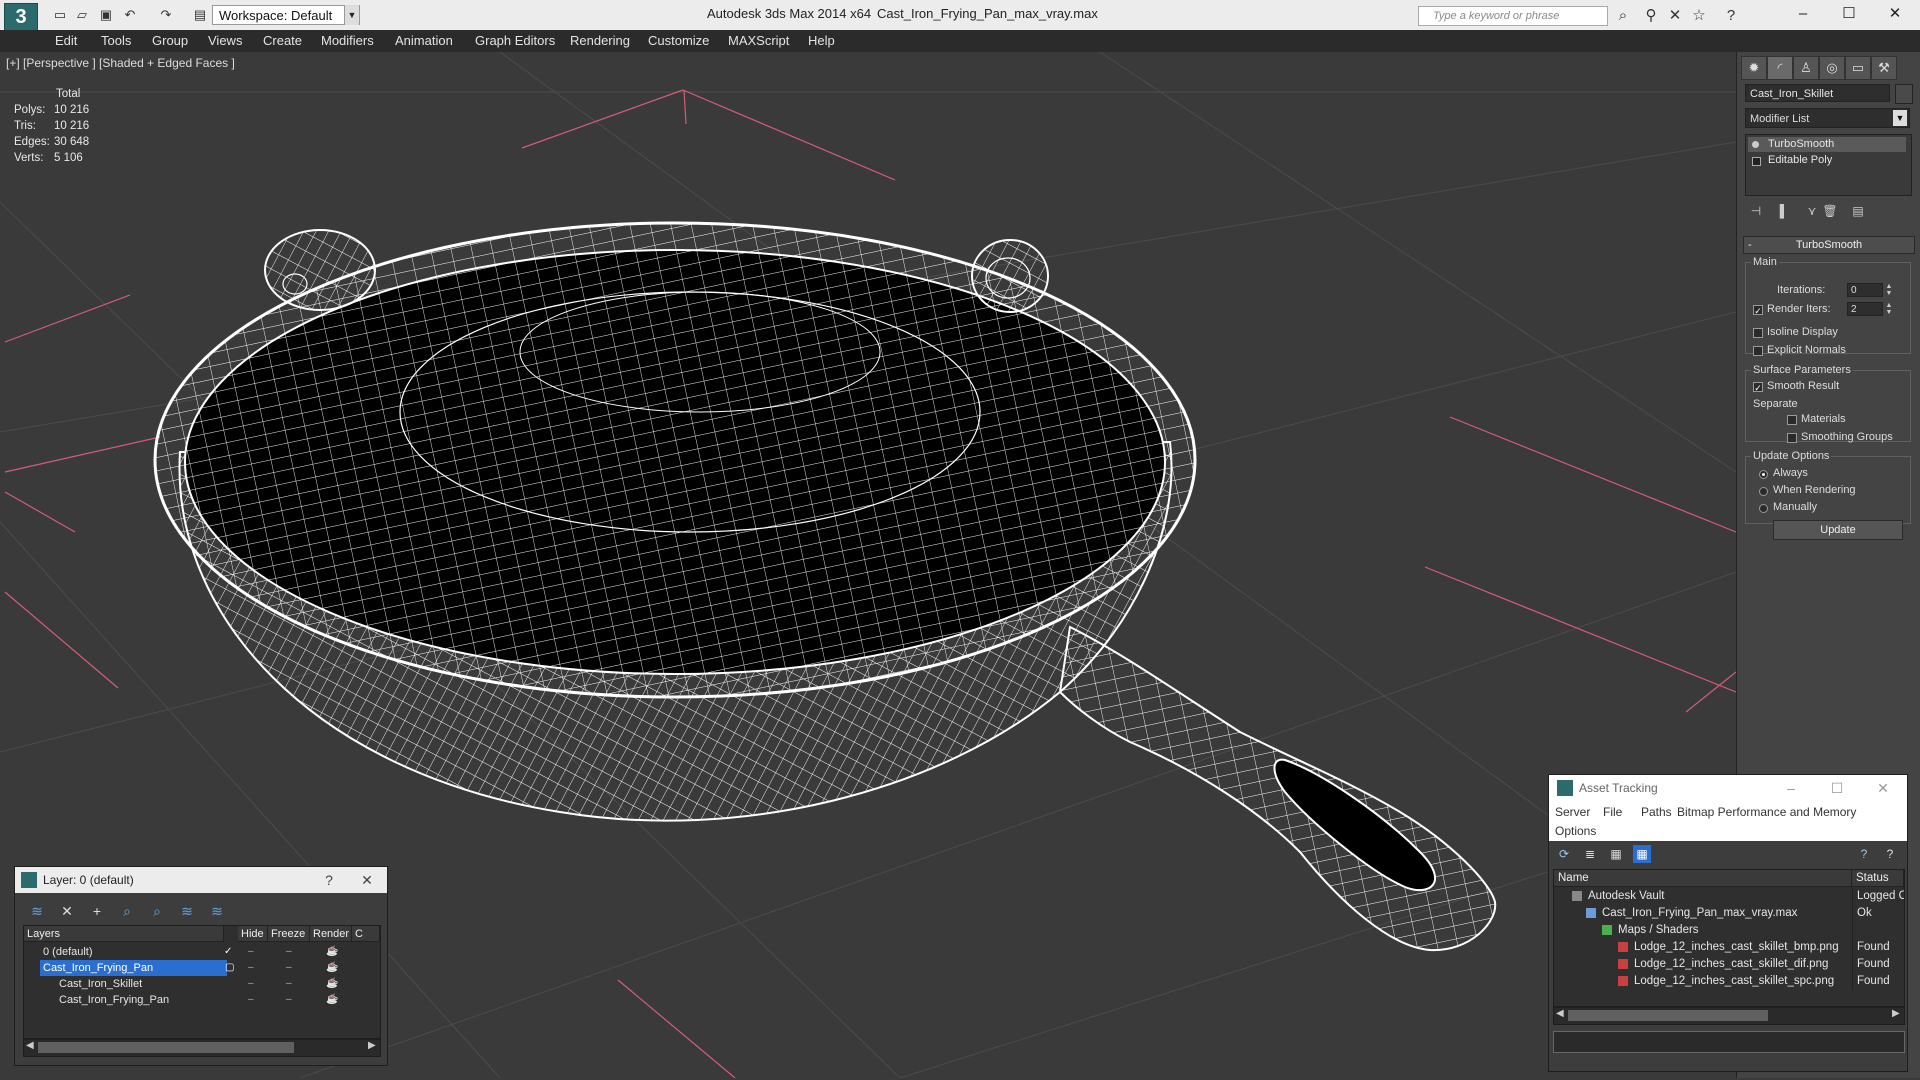 Image resolution: width=1920 pixels, height=1080 pixels. Describe the element at coordinates (1729, 1042) in the screenshot. I see `asset-path-field` at that location.